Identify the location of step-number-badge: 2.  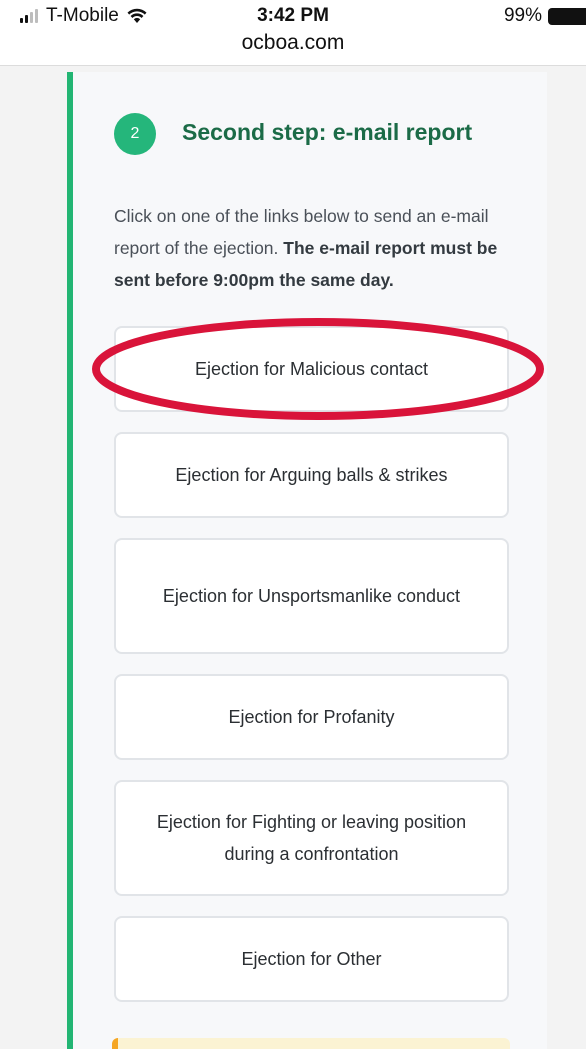
(135, 134).